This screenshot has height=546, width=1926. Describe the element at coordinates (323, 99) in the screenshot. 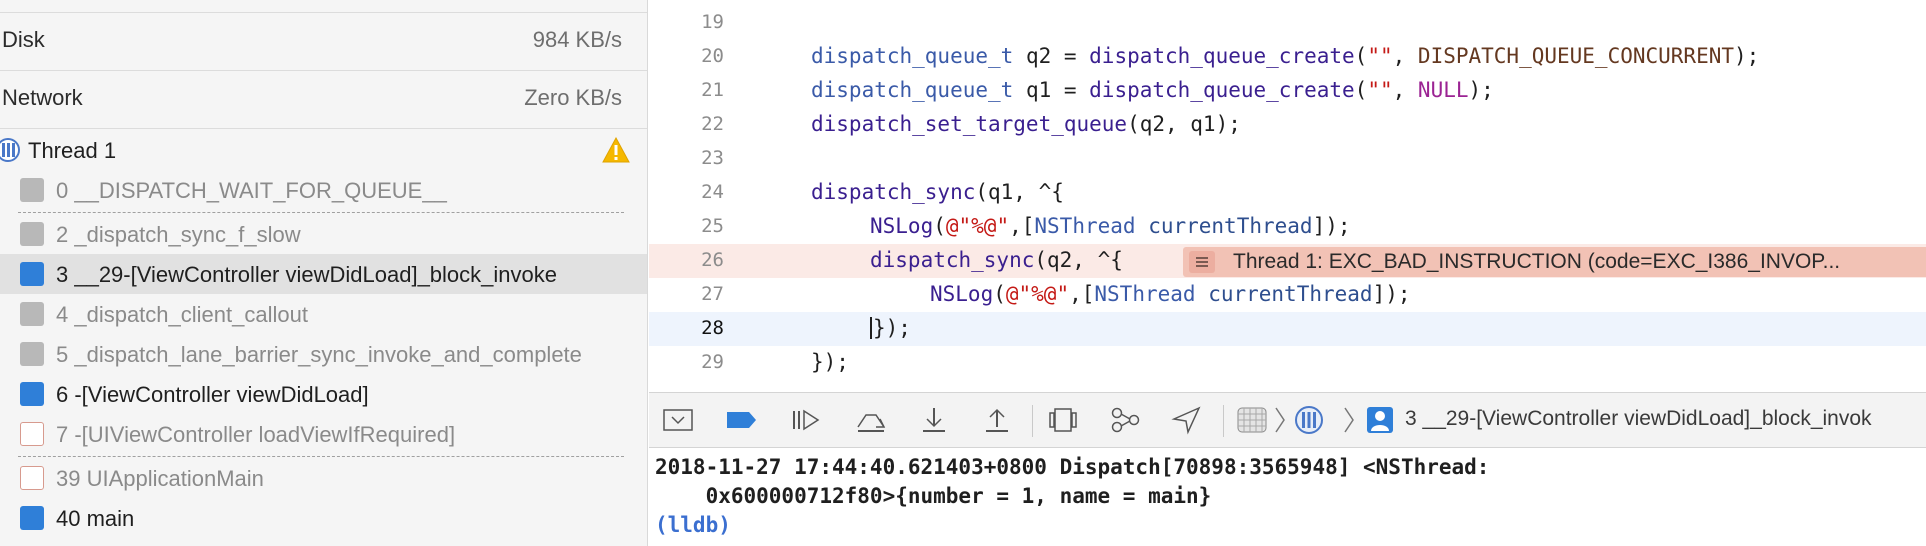

I see `gauge-network: Network Zero KB/s` at that location.